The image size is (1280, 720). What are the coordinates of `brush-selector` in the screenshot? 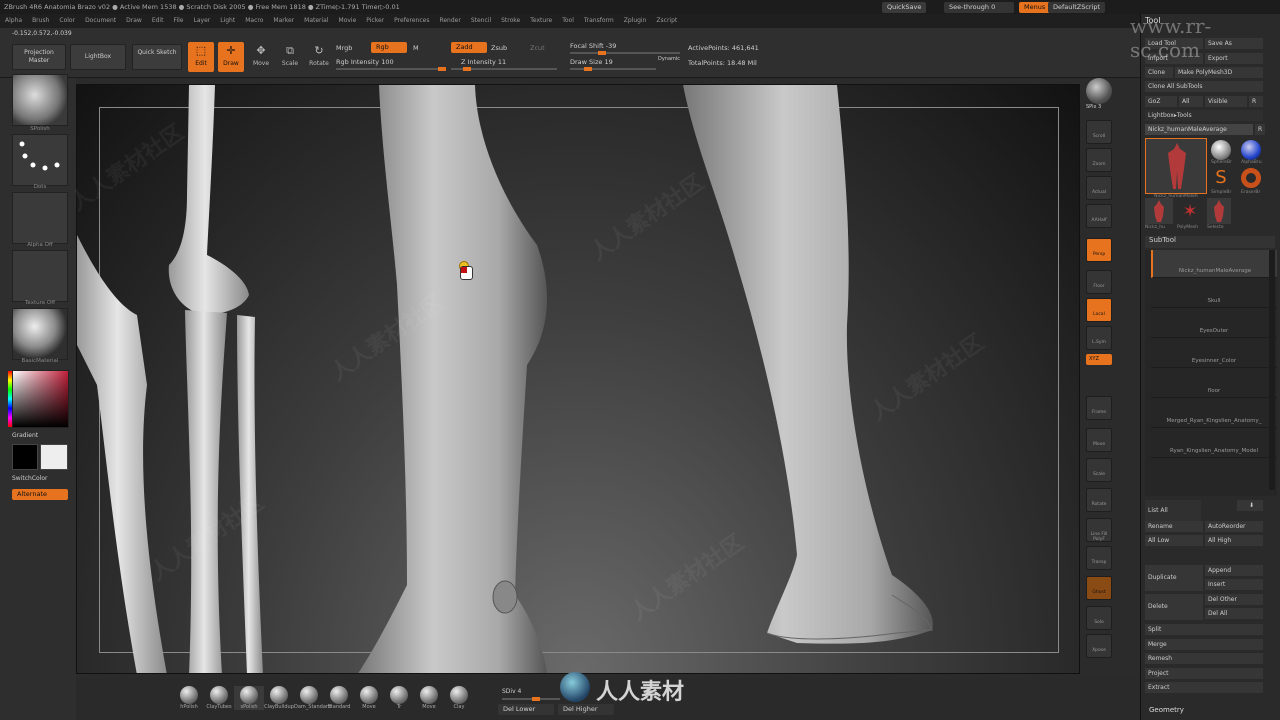 It's located at (40, 100).